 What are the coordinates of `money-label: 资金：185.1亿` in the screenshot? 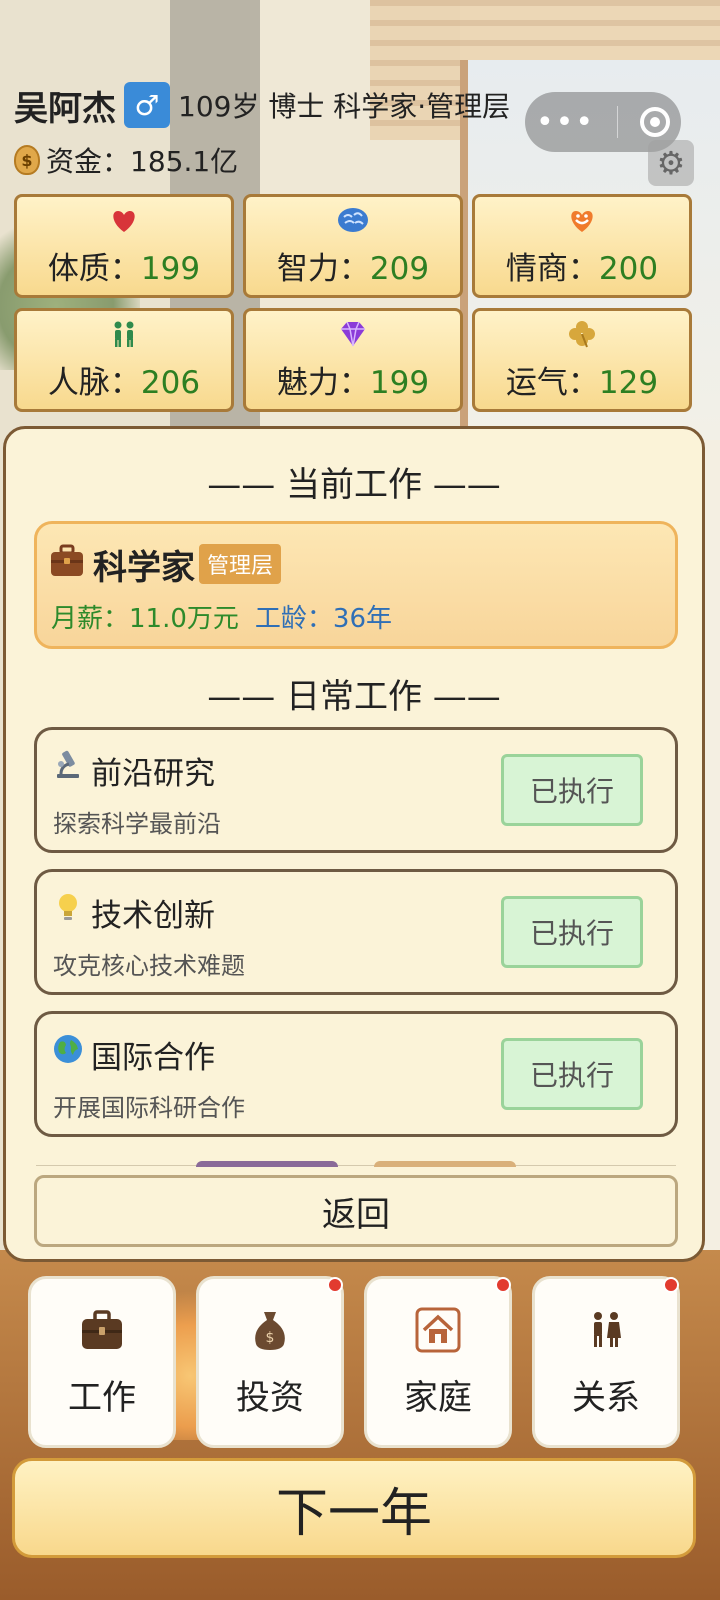 It's located at (142, 161).